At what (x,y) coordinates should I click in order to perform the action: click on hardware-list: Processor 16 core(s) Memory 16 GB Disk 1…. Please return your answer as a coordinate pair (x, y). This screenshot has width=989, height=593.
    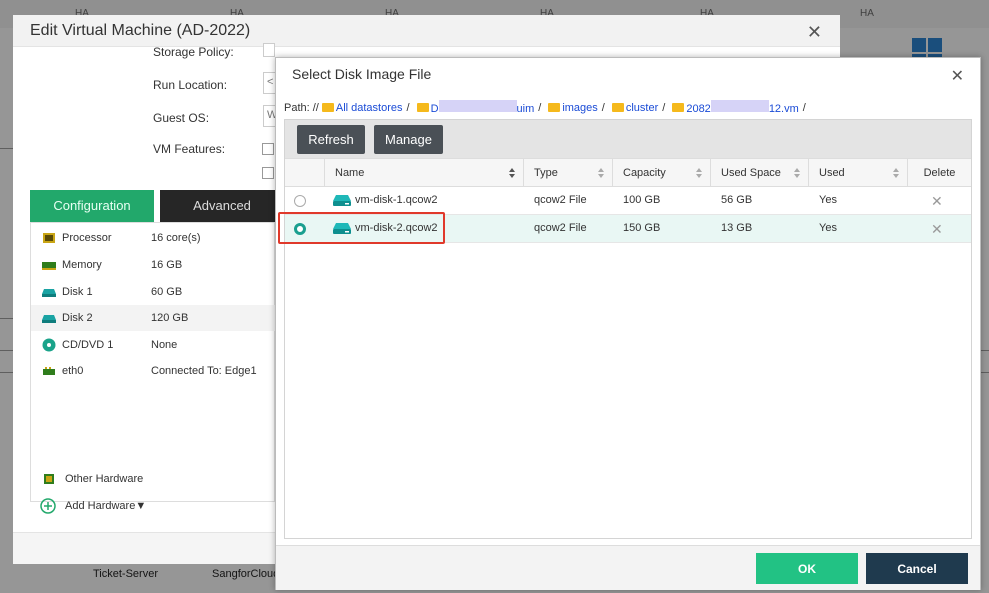
    Looking at the image, I should click on (153, 368).